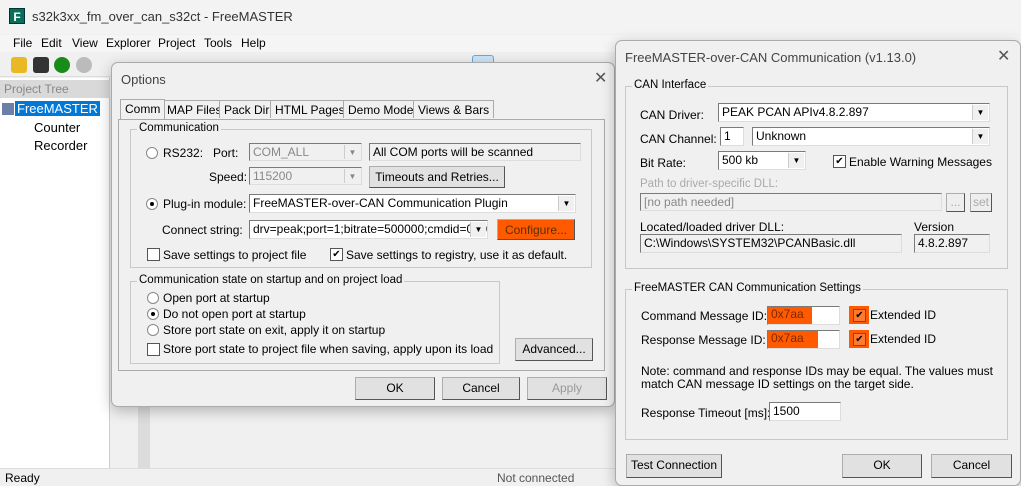 This screenshot has height=486, width=1021. Describe the element at coordinates (703, 340) in the screenshot. I see `resp-id-label: Response Message ID:` at that location.